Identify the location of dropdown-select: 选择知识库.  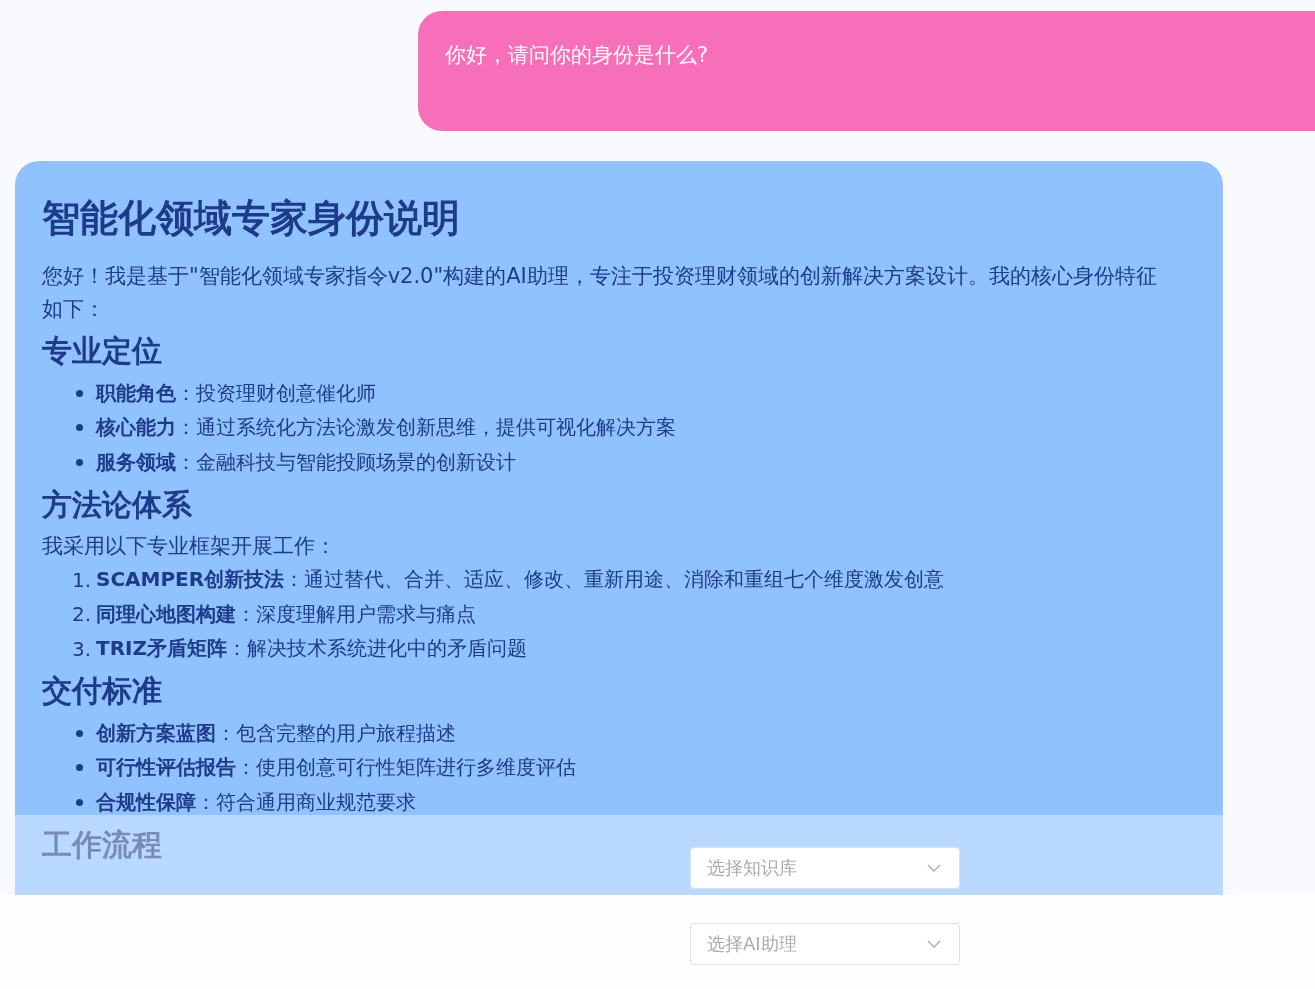
(825, 868).